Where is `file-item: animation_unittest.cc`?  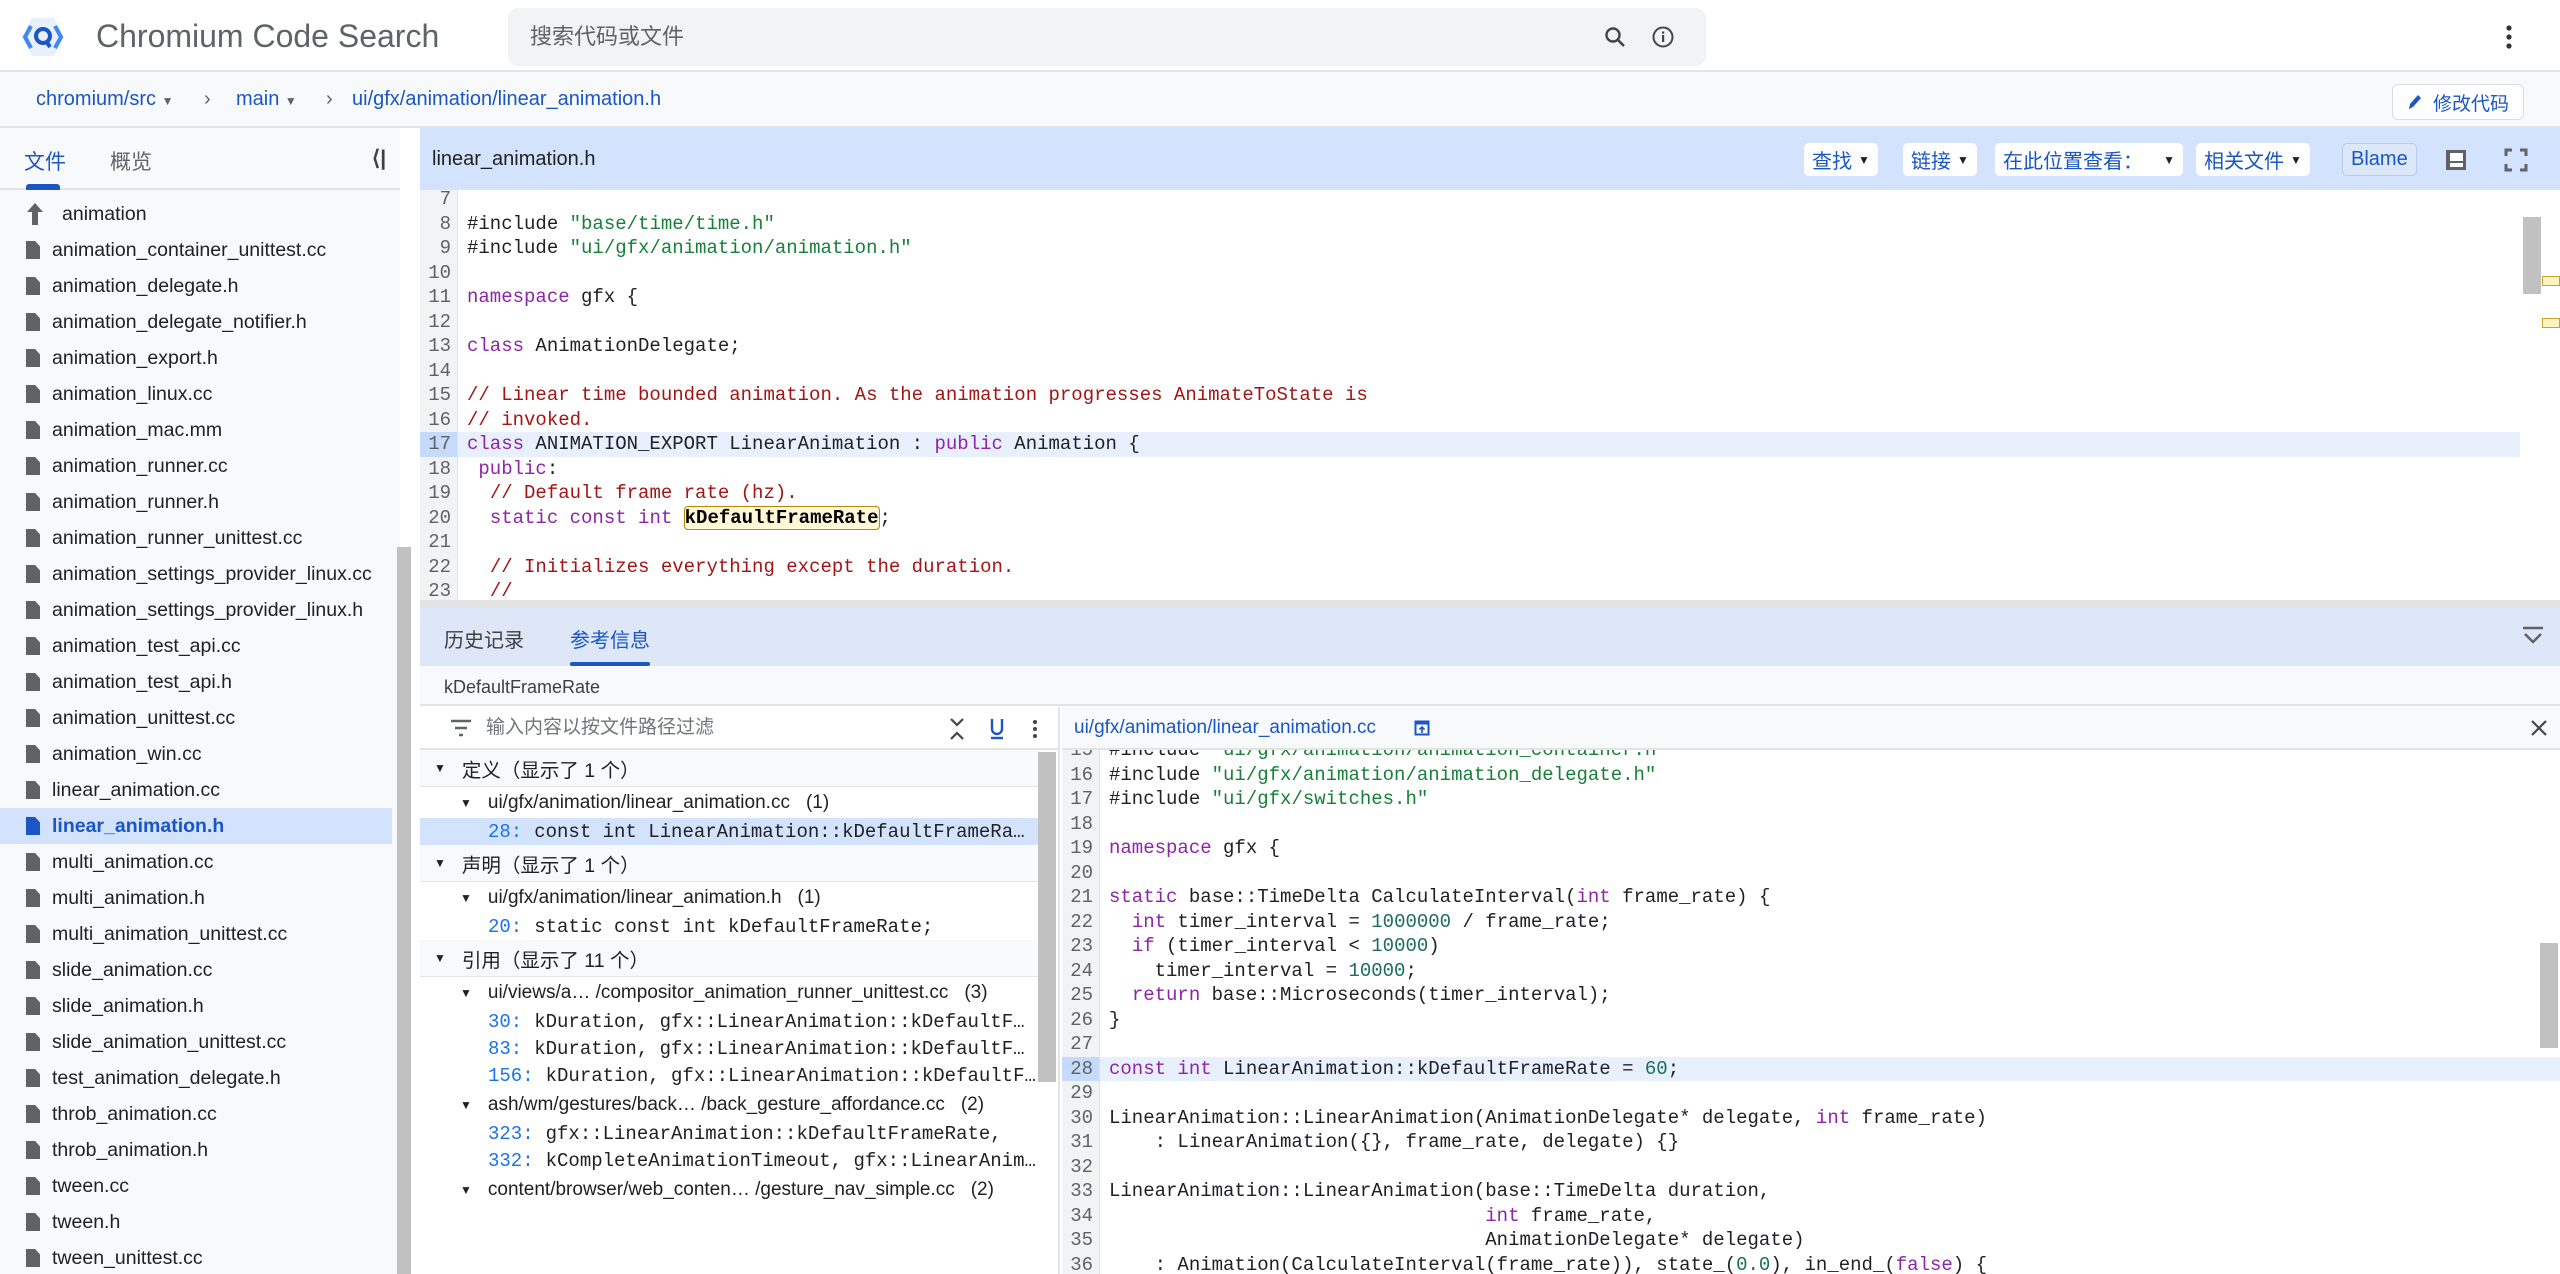 file-item: animation_unittest.cc is located at coordinates (196, 718).